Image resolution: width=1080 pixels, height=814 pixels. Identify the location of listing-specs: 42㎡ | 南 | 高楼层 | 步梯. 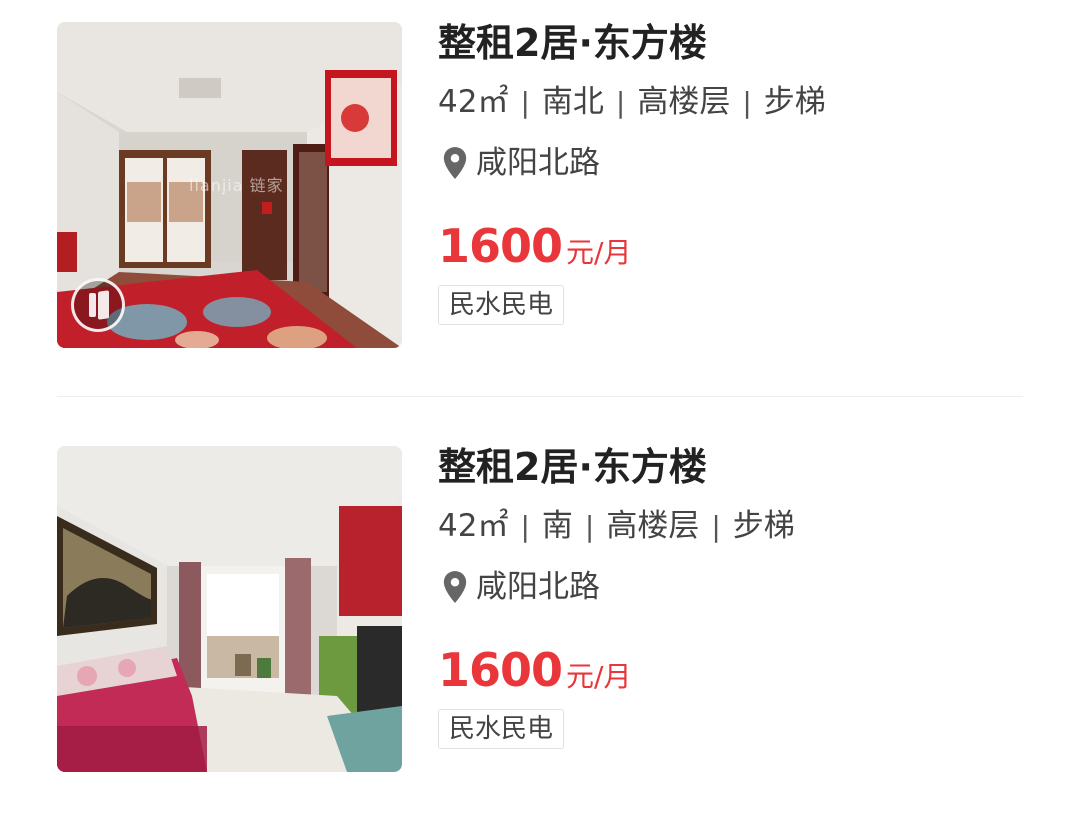
(739, 526).